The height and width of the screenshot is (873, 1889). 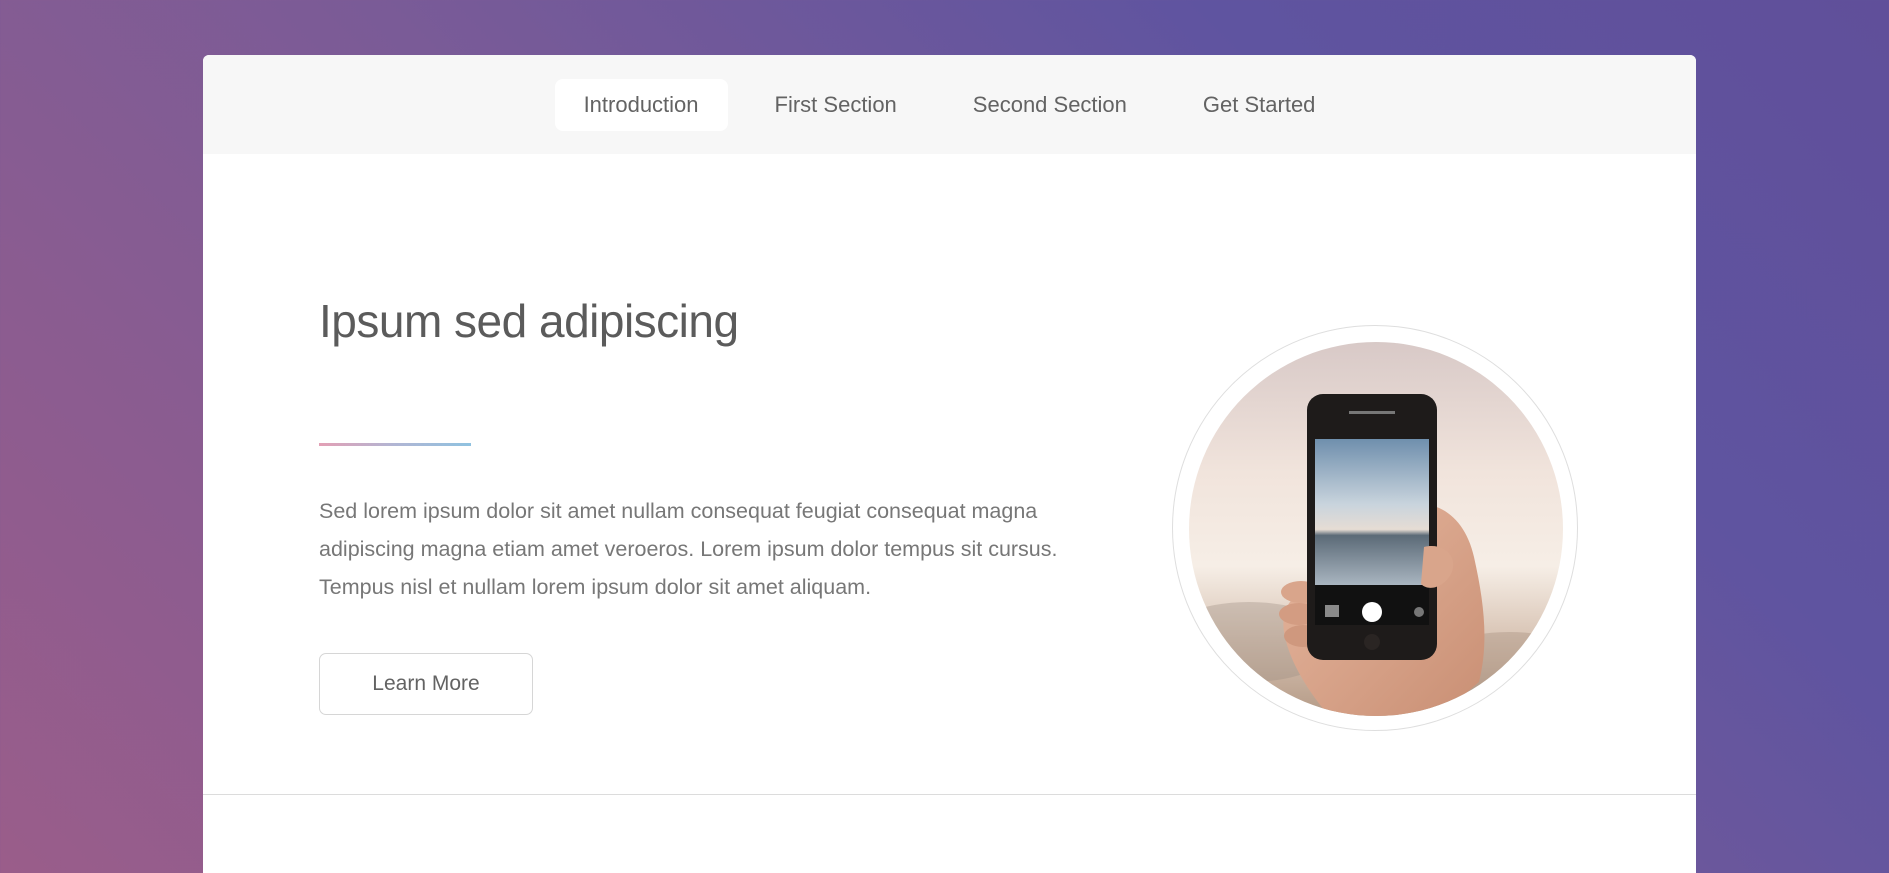 I want to click on phone-photo-illustration, so click(x=1376, y=529).